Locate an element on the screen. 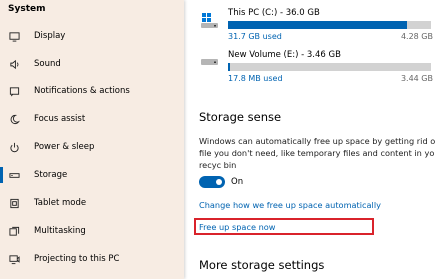 This screenshot has width=435, height=279. drive-name: This PC (C:) - 36.0 GB is located at coordinates (274, 13).